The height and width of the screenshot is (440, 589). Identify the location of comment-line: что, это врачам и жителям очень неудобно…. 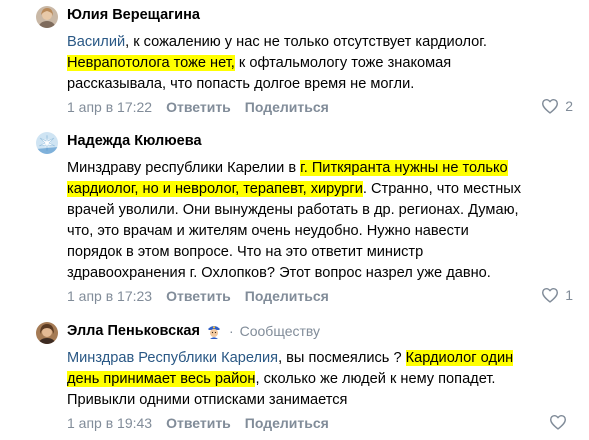
(268, 231).